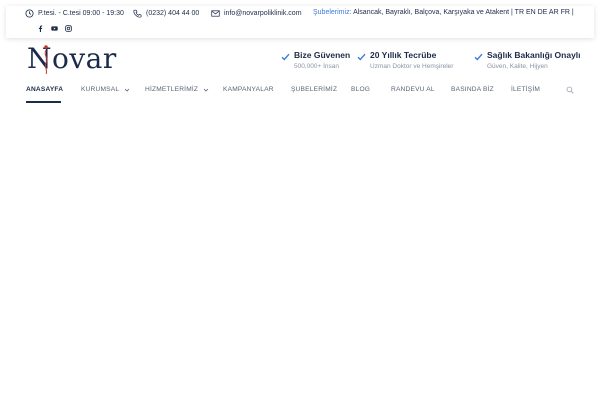 Image resolution: width=600 pixels, height=400 pixels. I want to click on nav-item-hizmetlerimiz: HİZMETLERİMİZ, so click(177, 89).